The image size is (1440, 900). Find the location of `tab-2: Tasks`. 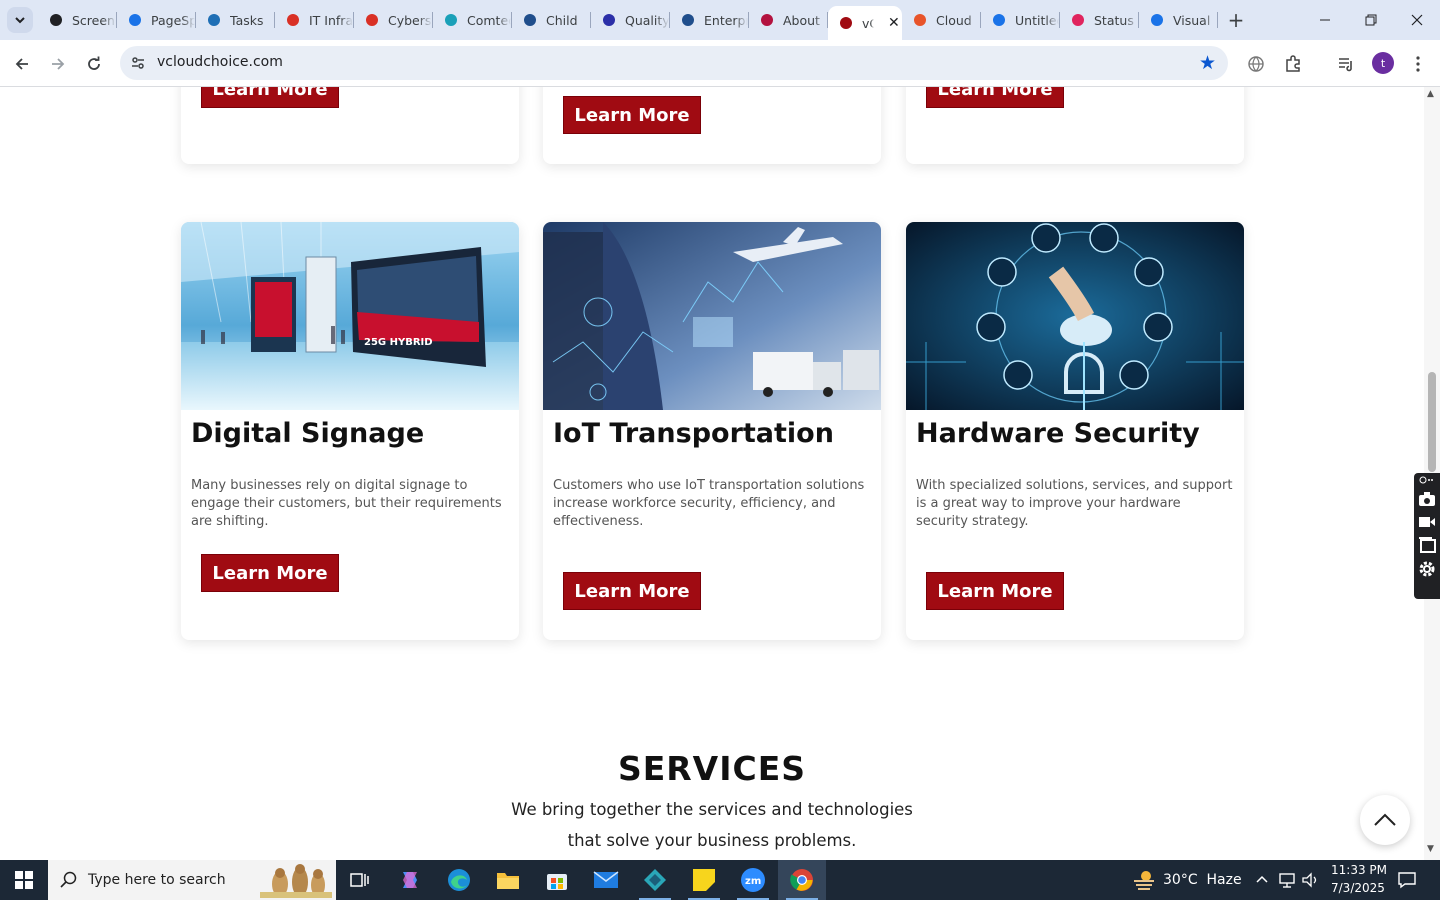

tab-2: Tasks is located at coordinates (235, 20).